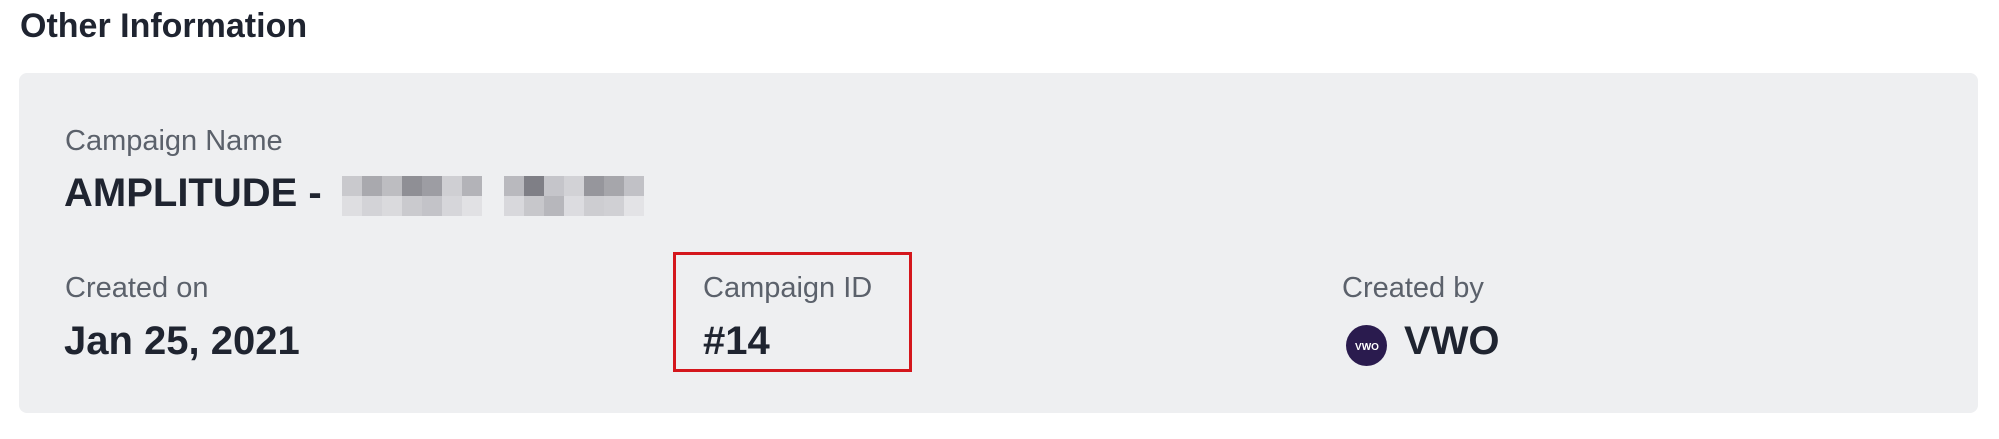 This screenshot has width=1999, height=439. What do you see at coordinates (193, 193) in the screenshot?
I see `campaign-name-value: AMPLITUDE -` at bounding box center [193, 193].